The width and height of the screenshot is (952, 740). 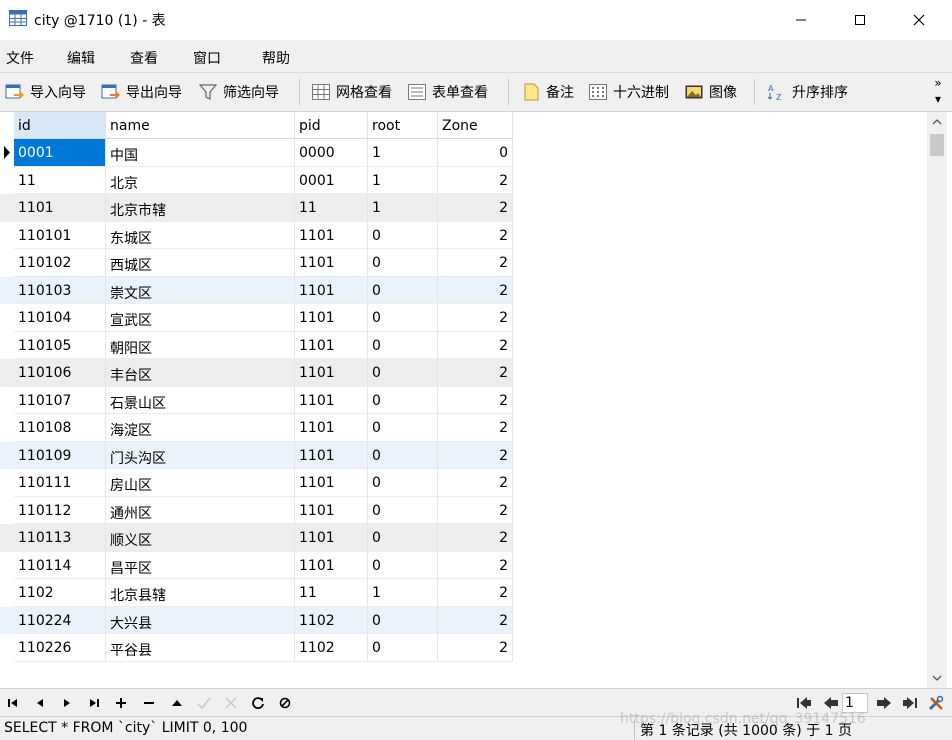 I want to click on table-row: 110101 东城区 1101 0 2, so click(x=256, y=235).